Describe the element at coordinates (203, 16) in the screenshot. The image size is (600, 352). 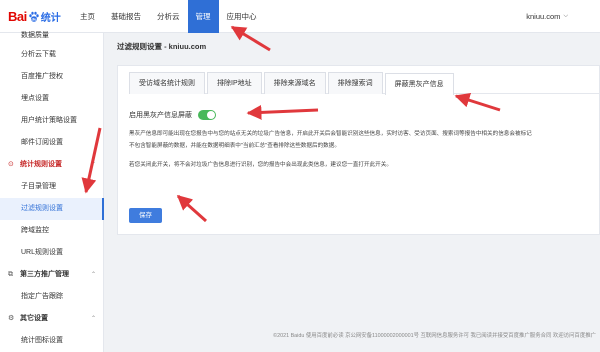
I see `nav-management: 管理` at that location.